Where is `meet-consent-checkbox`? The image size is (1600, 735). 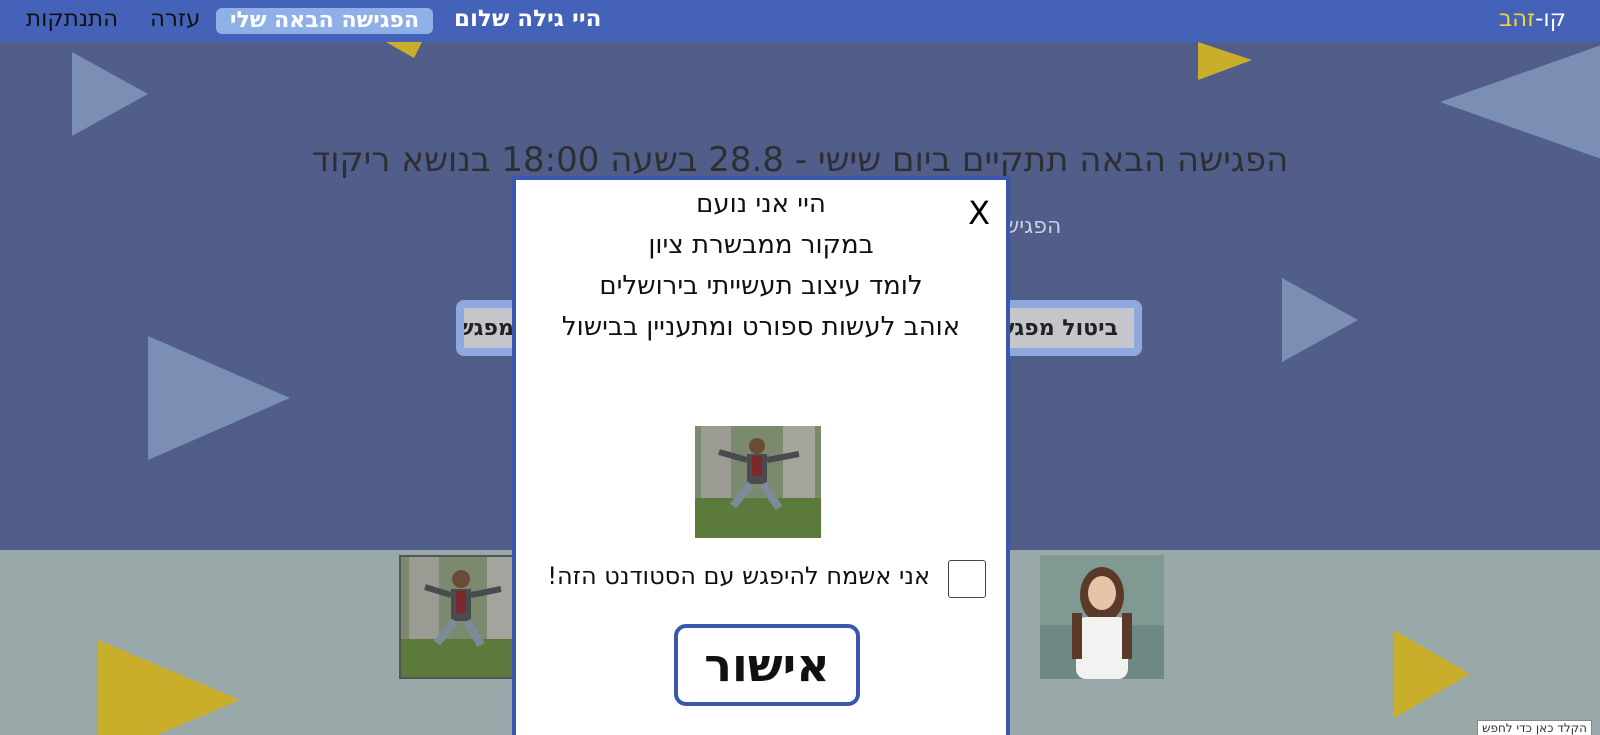 meet-consent-checkbox is located at coordinates (967, 579).